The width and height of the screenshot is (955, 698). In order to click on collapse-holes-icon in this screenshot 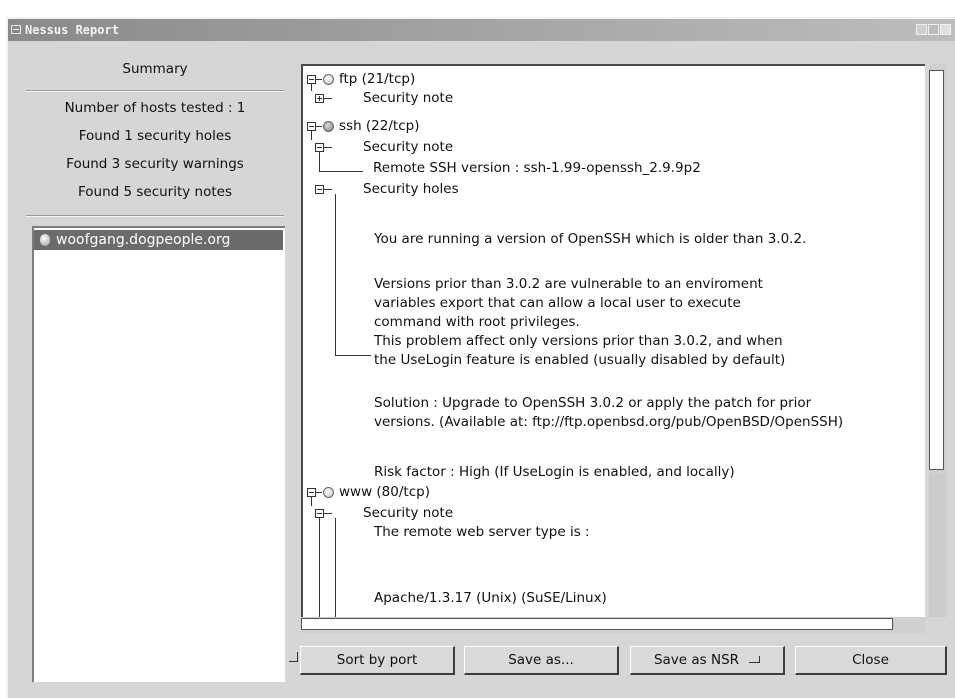, I will do `click(319, 189)`.